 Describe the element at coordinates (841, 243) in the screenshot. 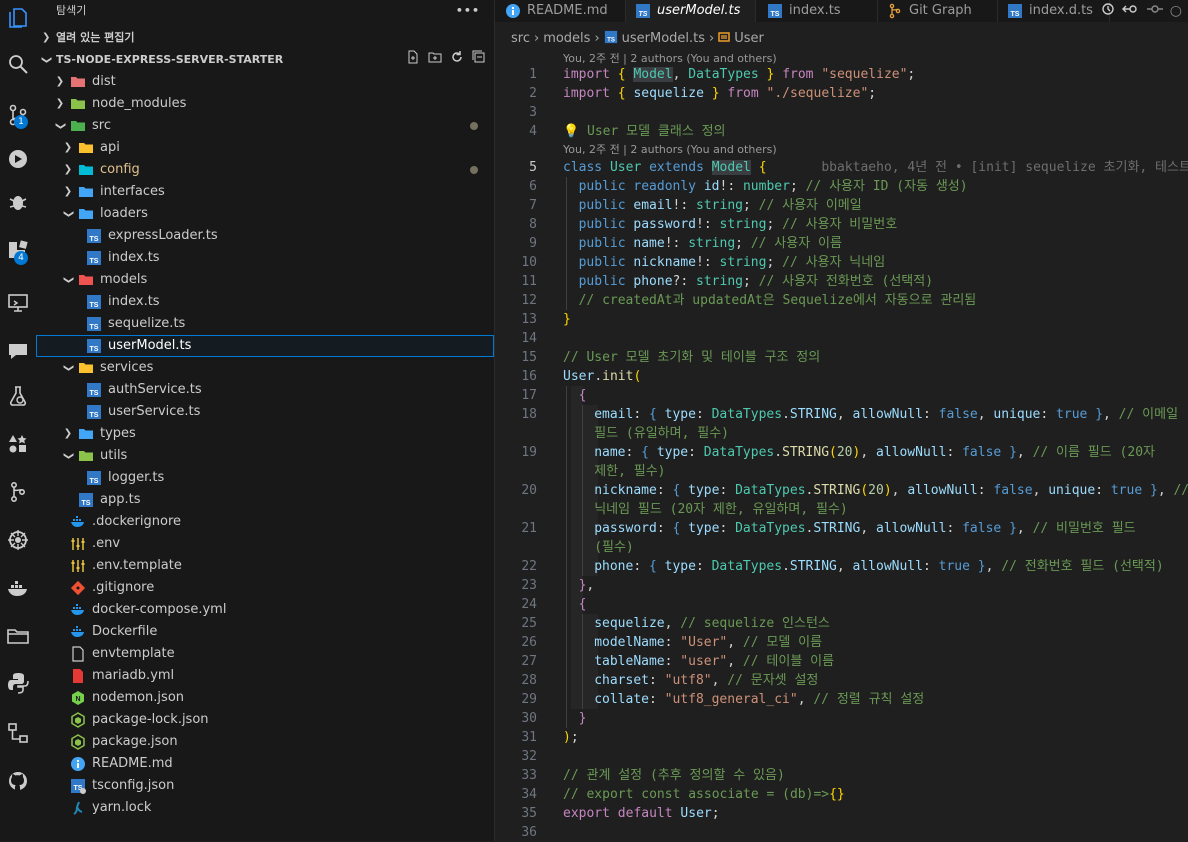

I see `code-line: 9 public name!: string; // 사용자 이름` at that location.